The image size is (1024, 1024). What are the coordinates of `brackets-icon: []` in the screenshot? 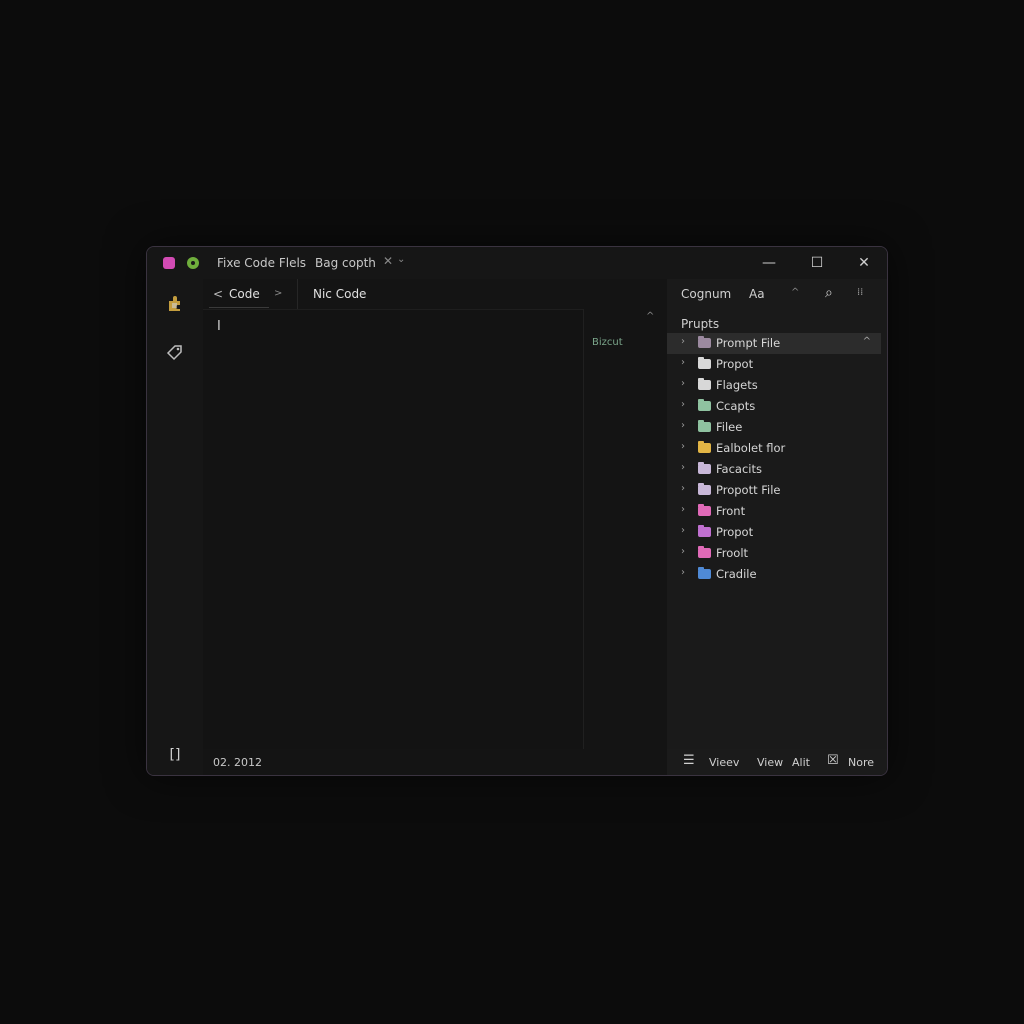 It's located at (175, 755).